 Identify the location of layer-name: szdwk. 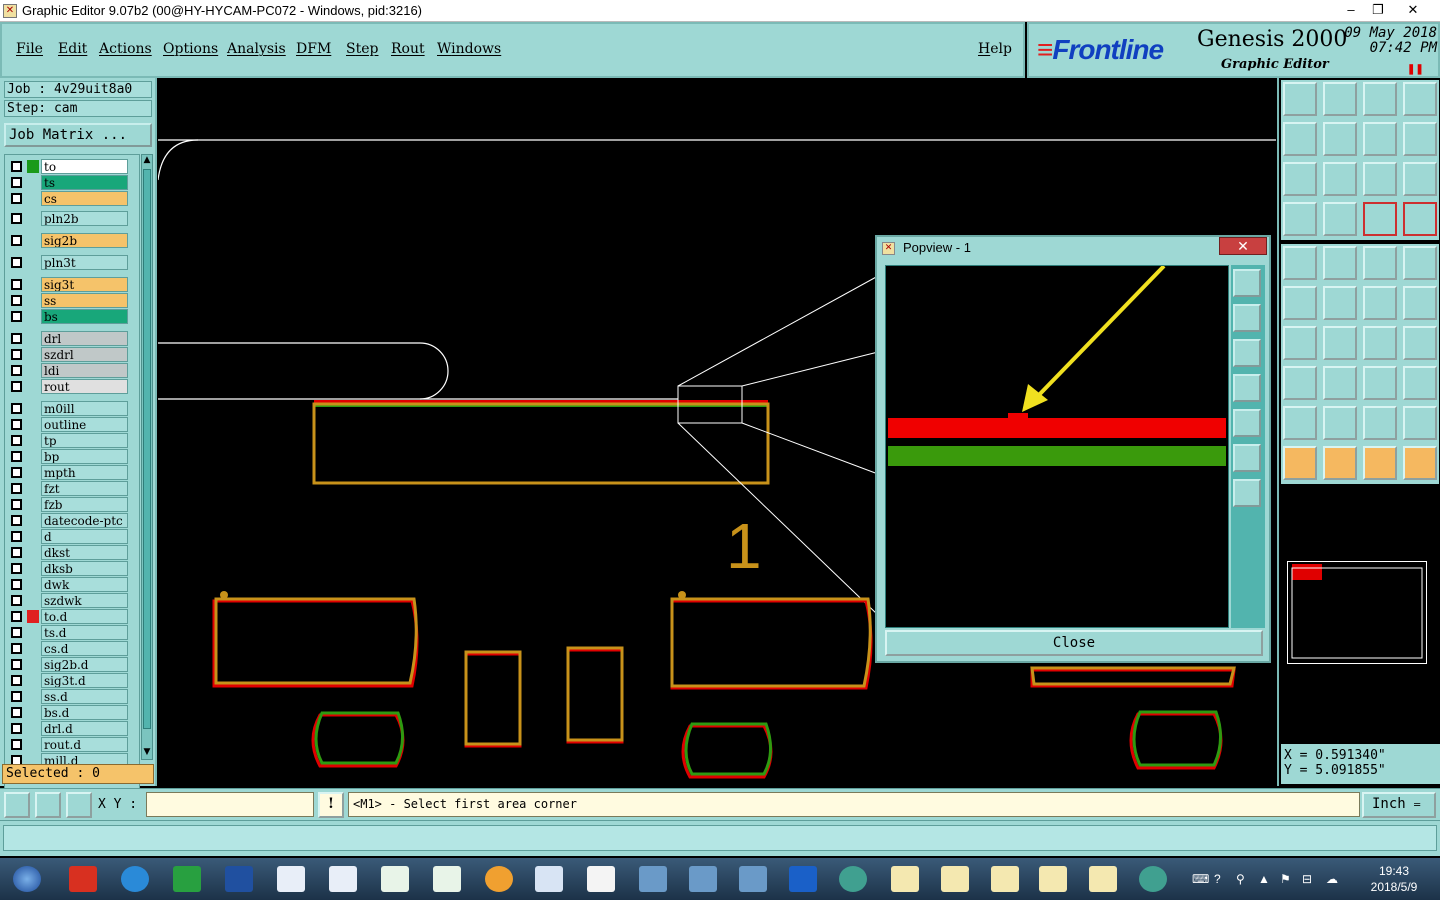
(84, 600).